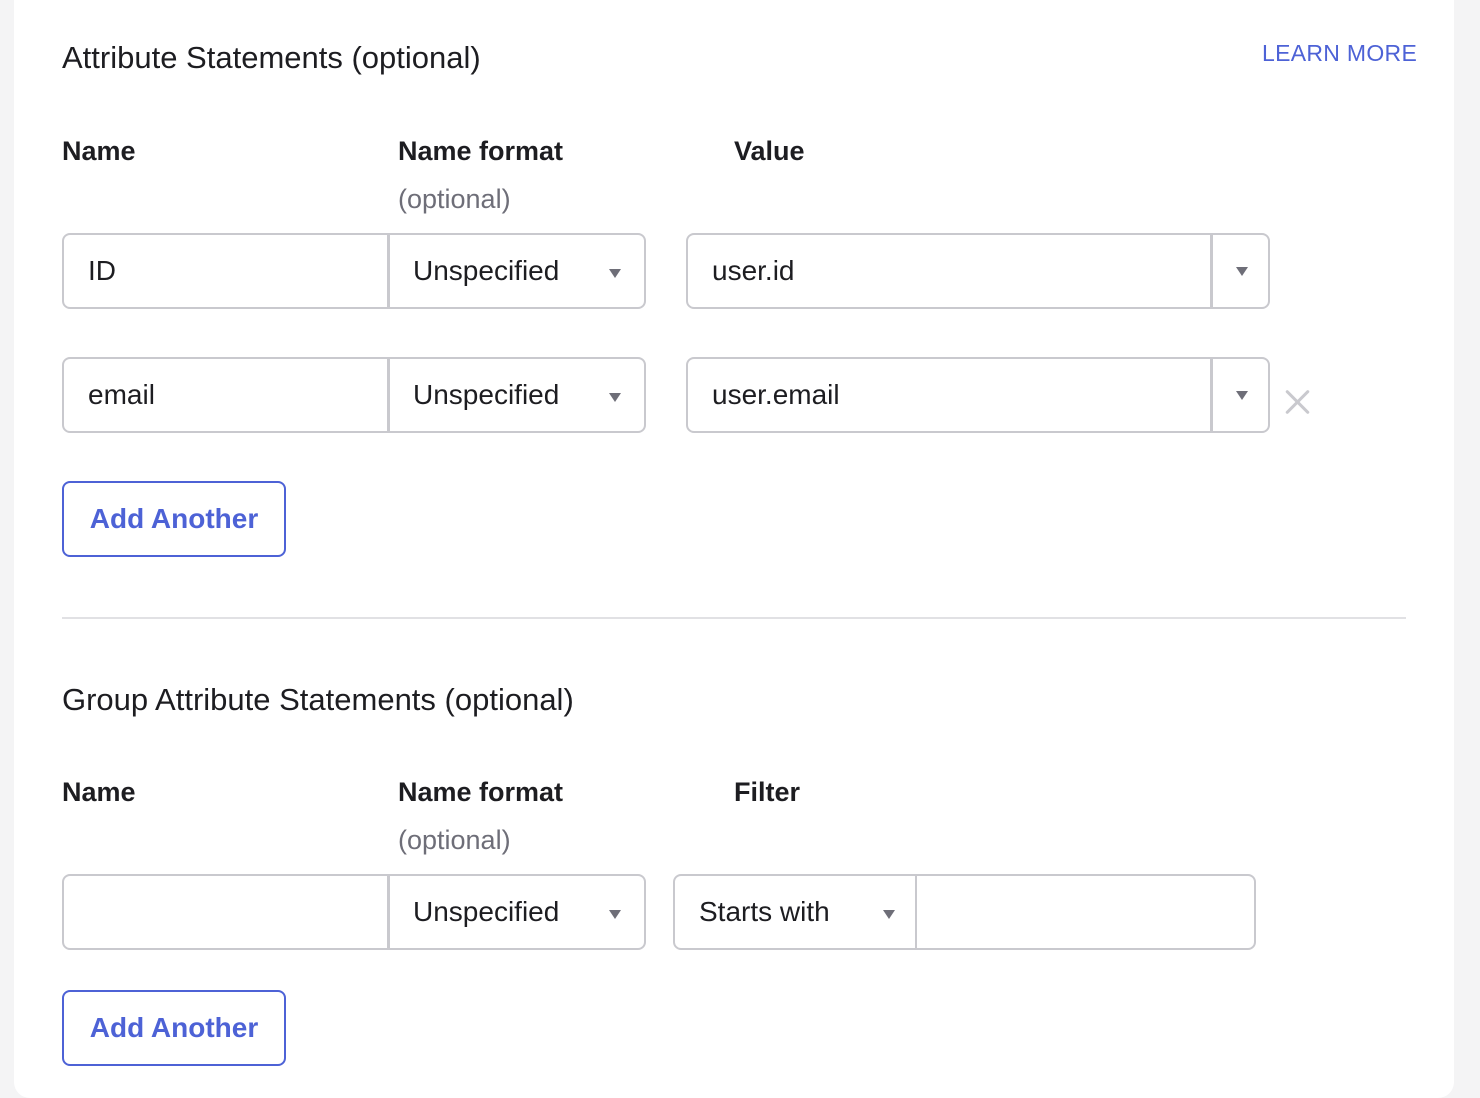 The height and width of the screenshot is (1098, 1480). What do you see at coordinates (734, 618) in the screenshot?
I see `section-divider` at bounding box center [734, 618].